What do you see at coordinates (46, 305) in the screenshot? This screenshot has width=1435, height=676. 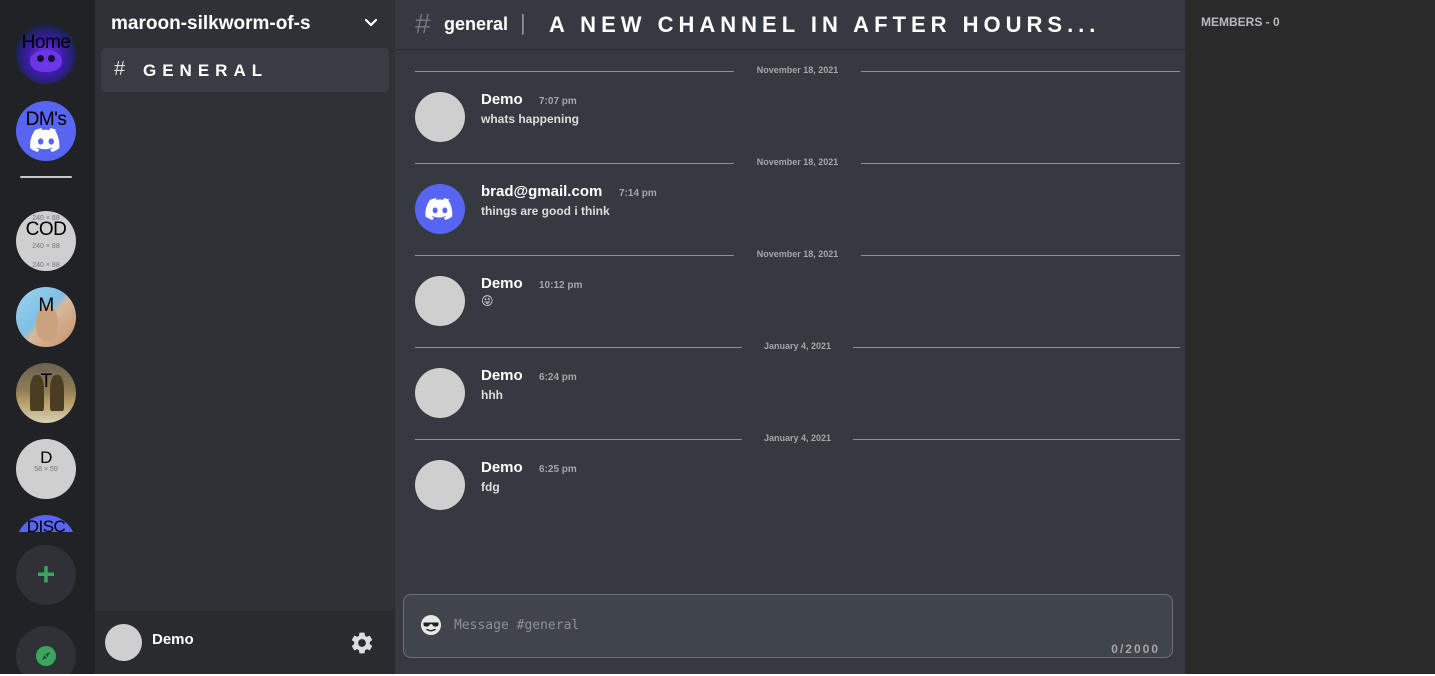 I see `server-m-label: M` at bounding box center [46, 305].